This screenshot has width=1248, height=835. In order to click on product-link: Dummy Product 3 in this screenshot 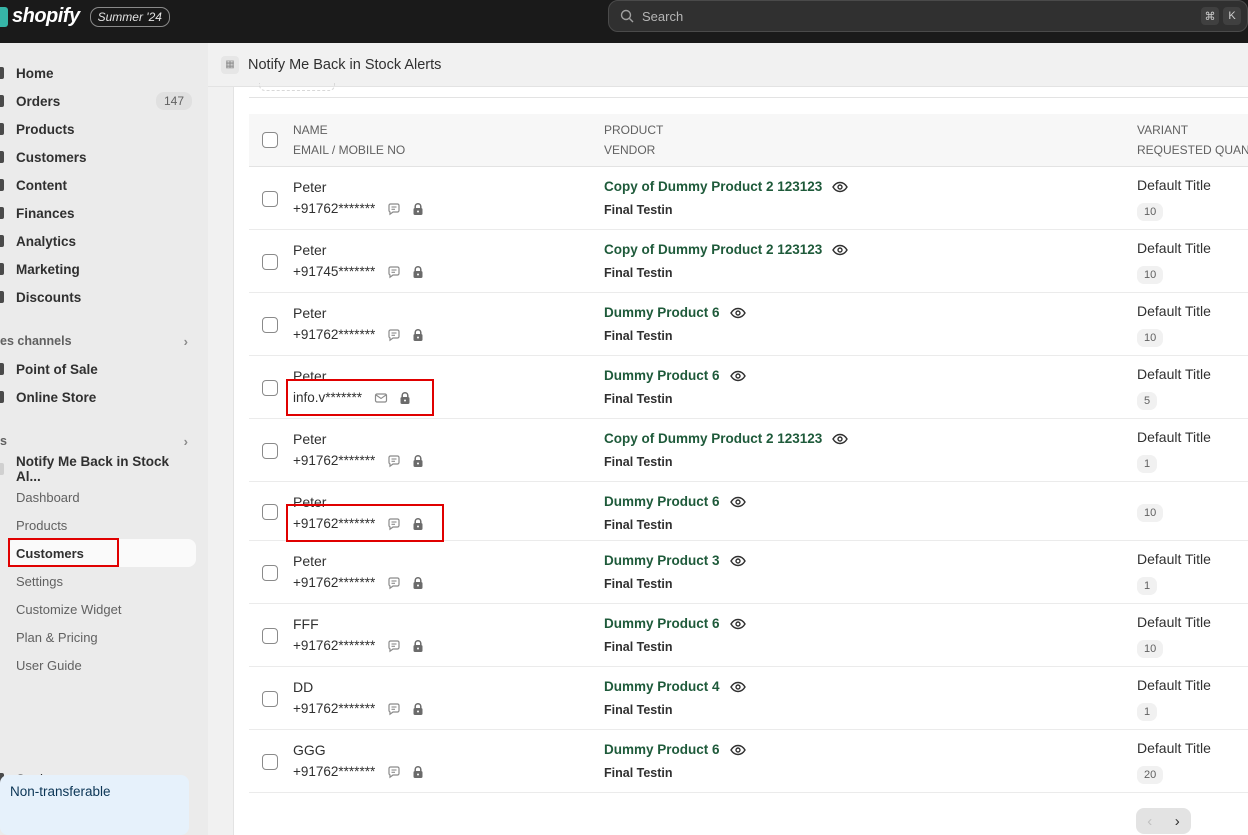, I will do `click(675, 560)`.